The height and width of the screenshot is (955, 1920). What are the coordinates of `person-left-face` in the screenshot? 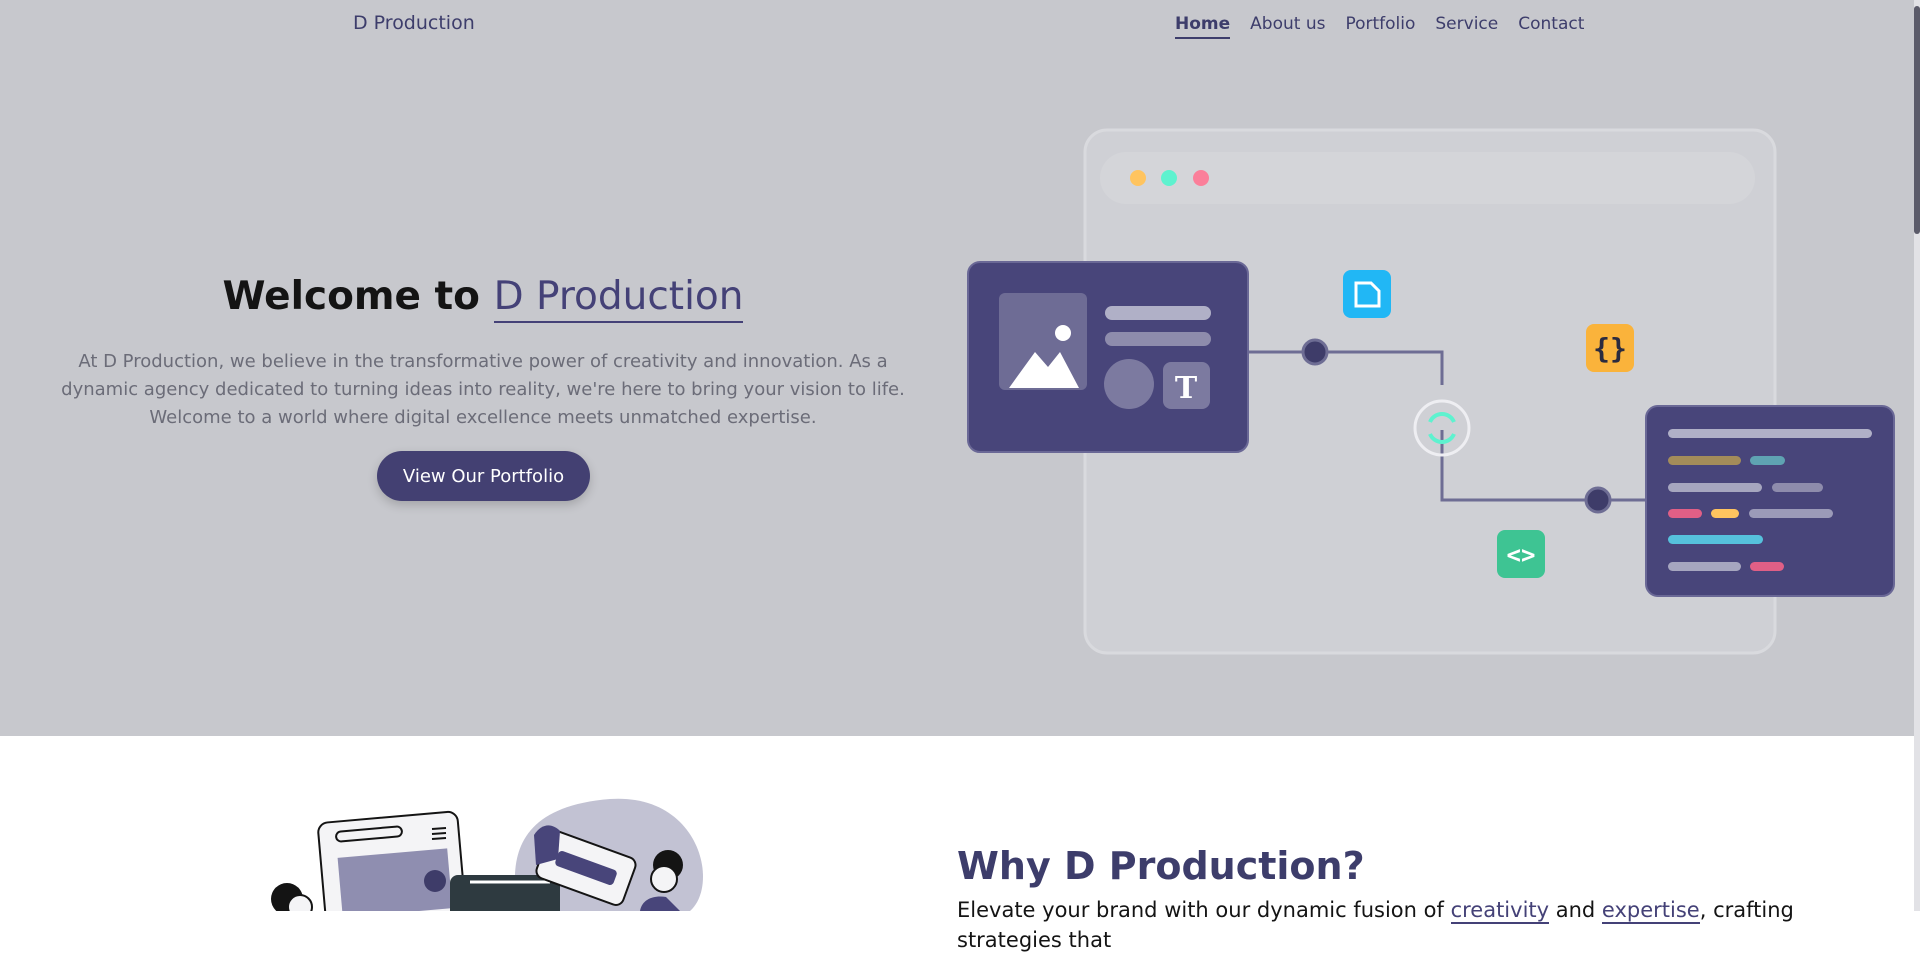 It's located at (300, 902).